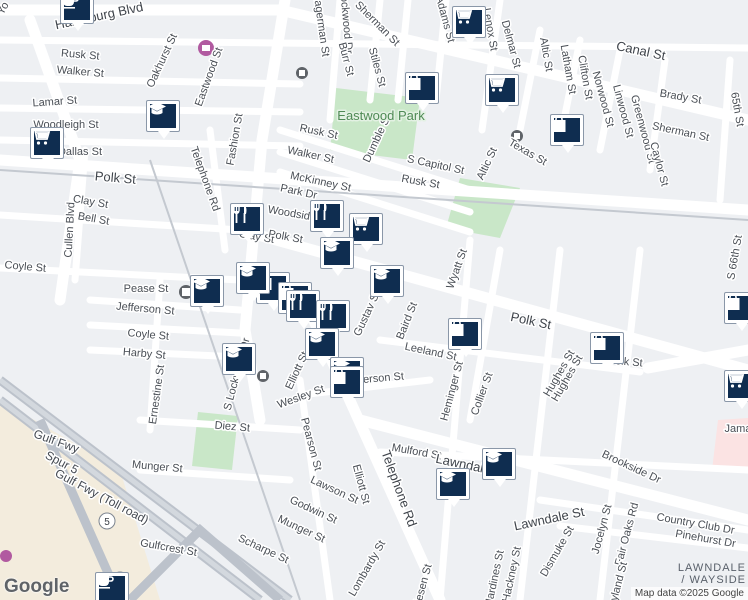 The width and height of the screenshot is (748, 600). What do you see at coordinates (527, 152) in the screenshot?
I see `street-label: Texas St` at bounding box center [527, 152].